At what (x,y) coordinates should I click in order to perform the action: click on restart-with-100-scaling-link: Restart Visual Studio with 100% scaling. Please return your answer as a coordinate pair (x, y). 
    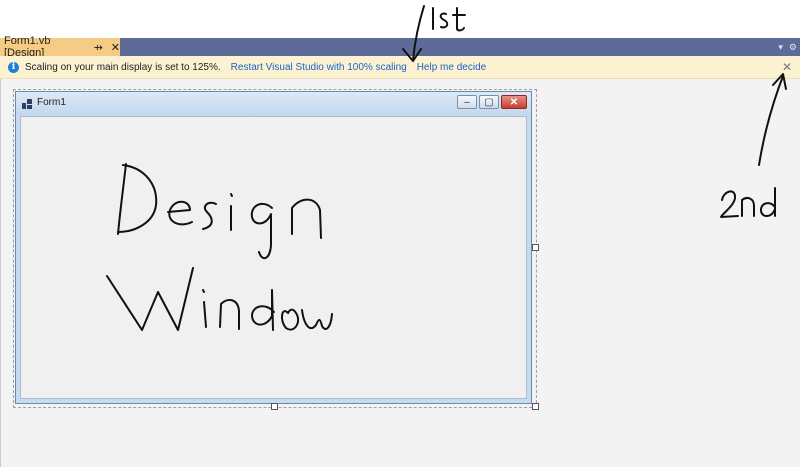
    Looking at the image, I should click on (319, 67).